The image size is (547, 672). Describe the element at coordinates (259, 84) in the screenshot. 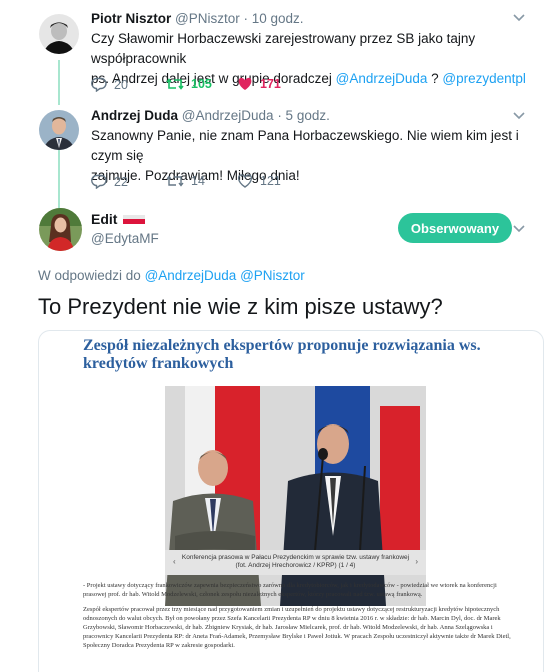

I see `like-button: 171` at that location.